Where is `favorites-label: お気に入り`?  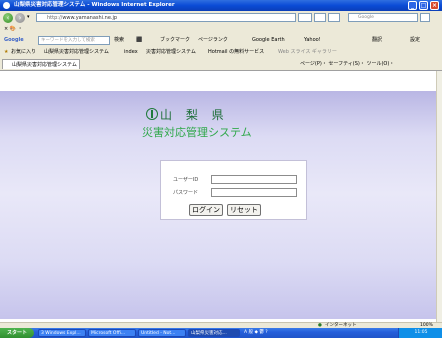
favorites-label: お気に入り is located at coordinates (23, 52).